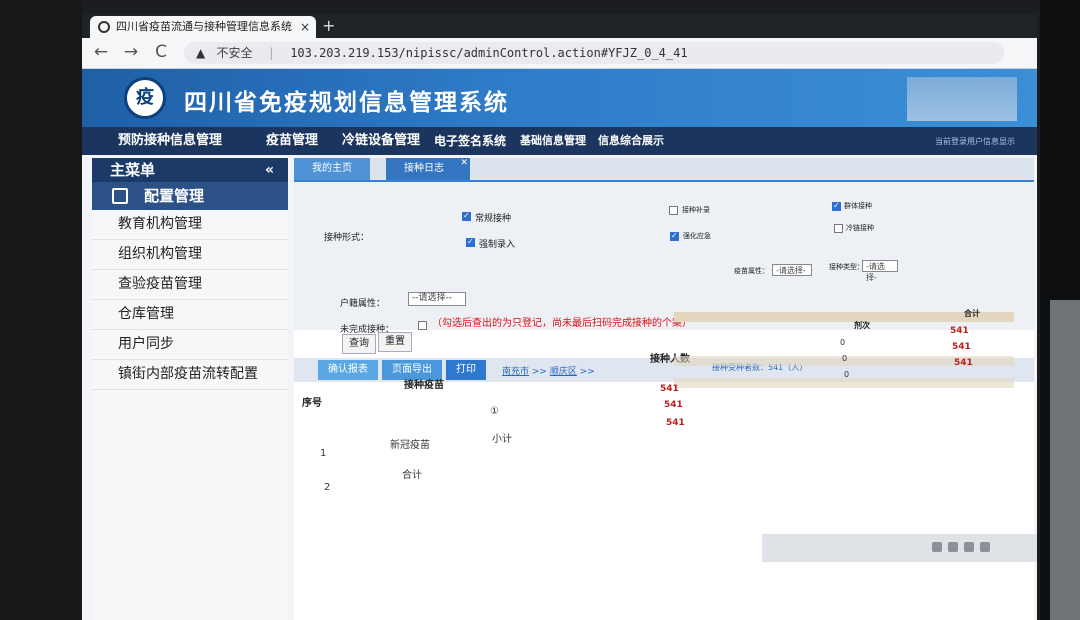 This screenshot has width=1080, height=620. Describe the element at coordinates (363, 304) in the screenshot. I see `hj-label: 户籍属性：` at that location.